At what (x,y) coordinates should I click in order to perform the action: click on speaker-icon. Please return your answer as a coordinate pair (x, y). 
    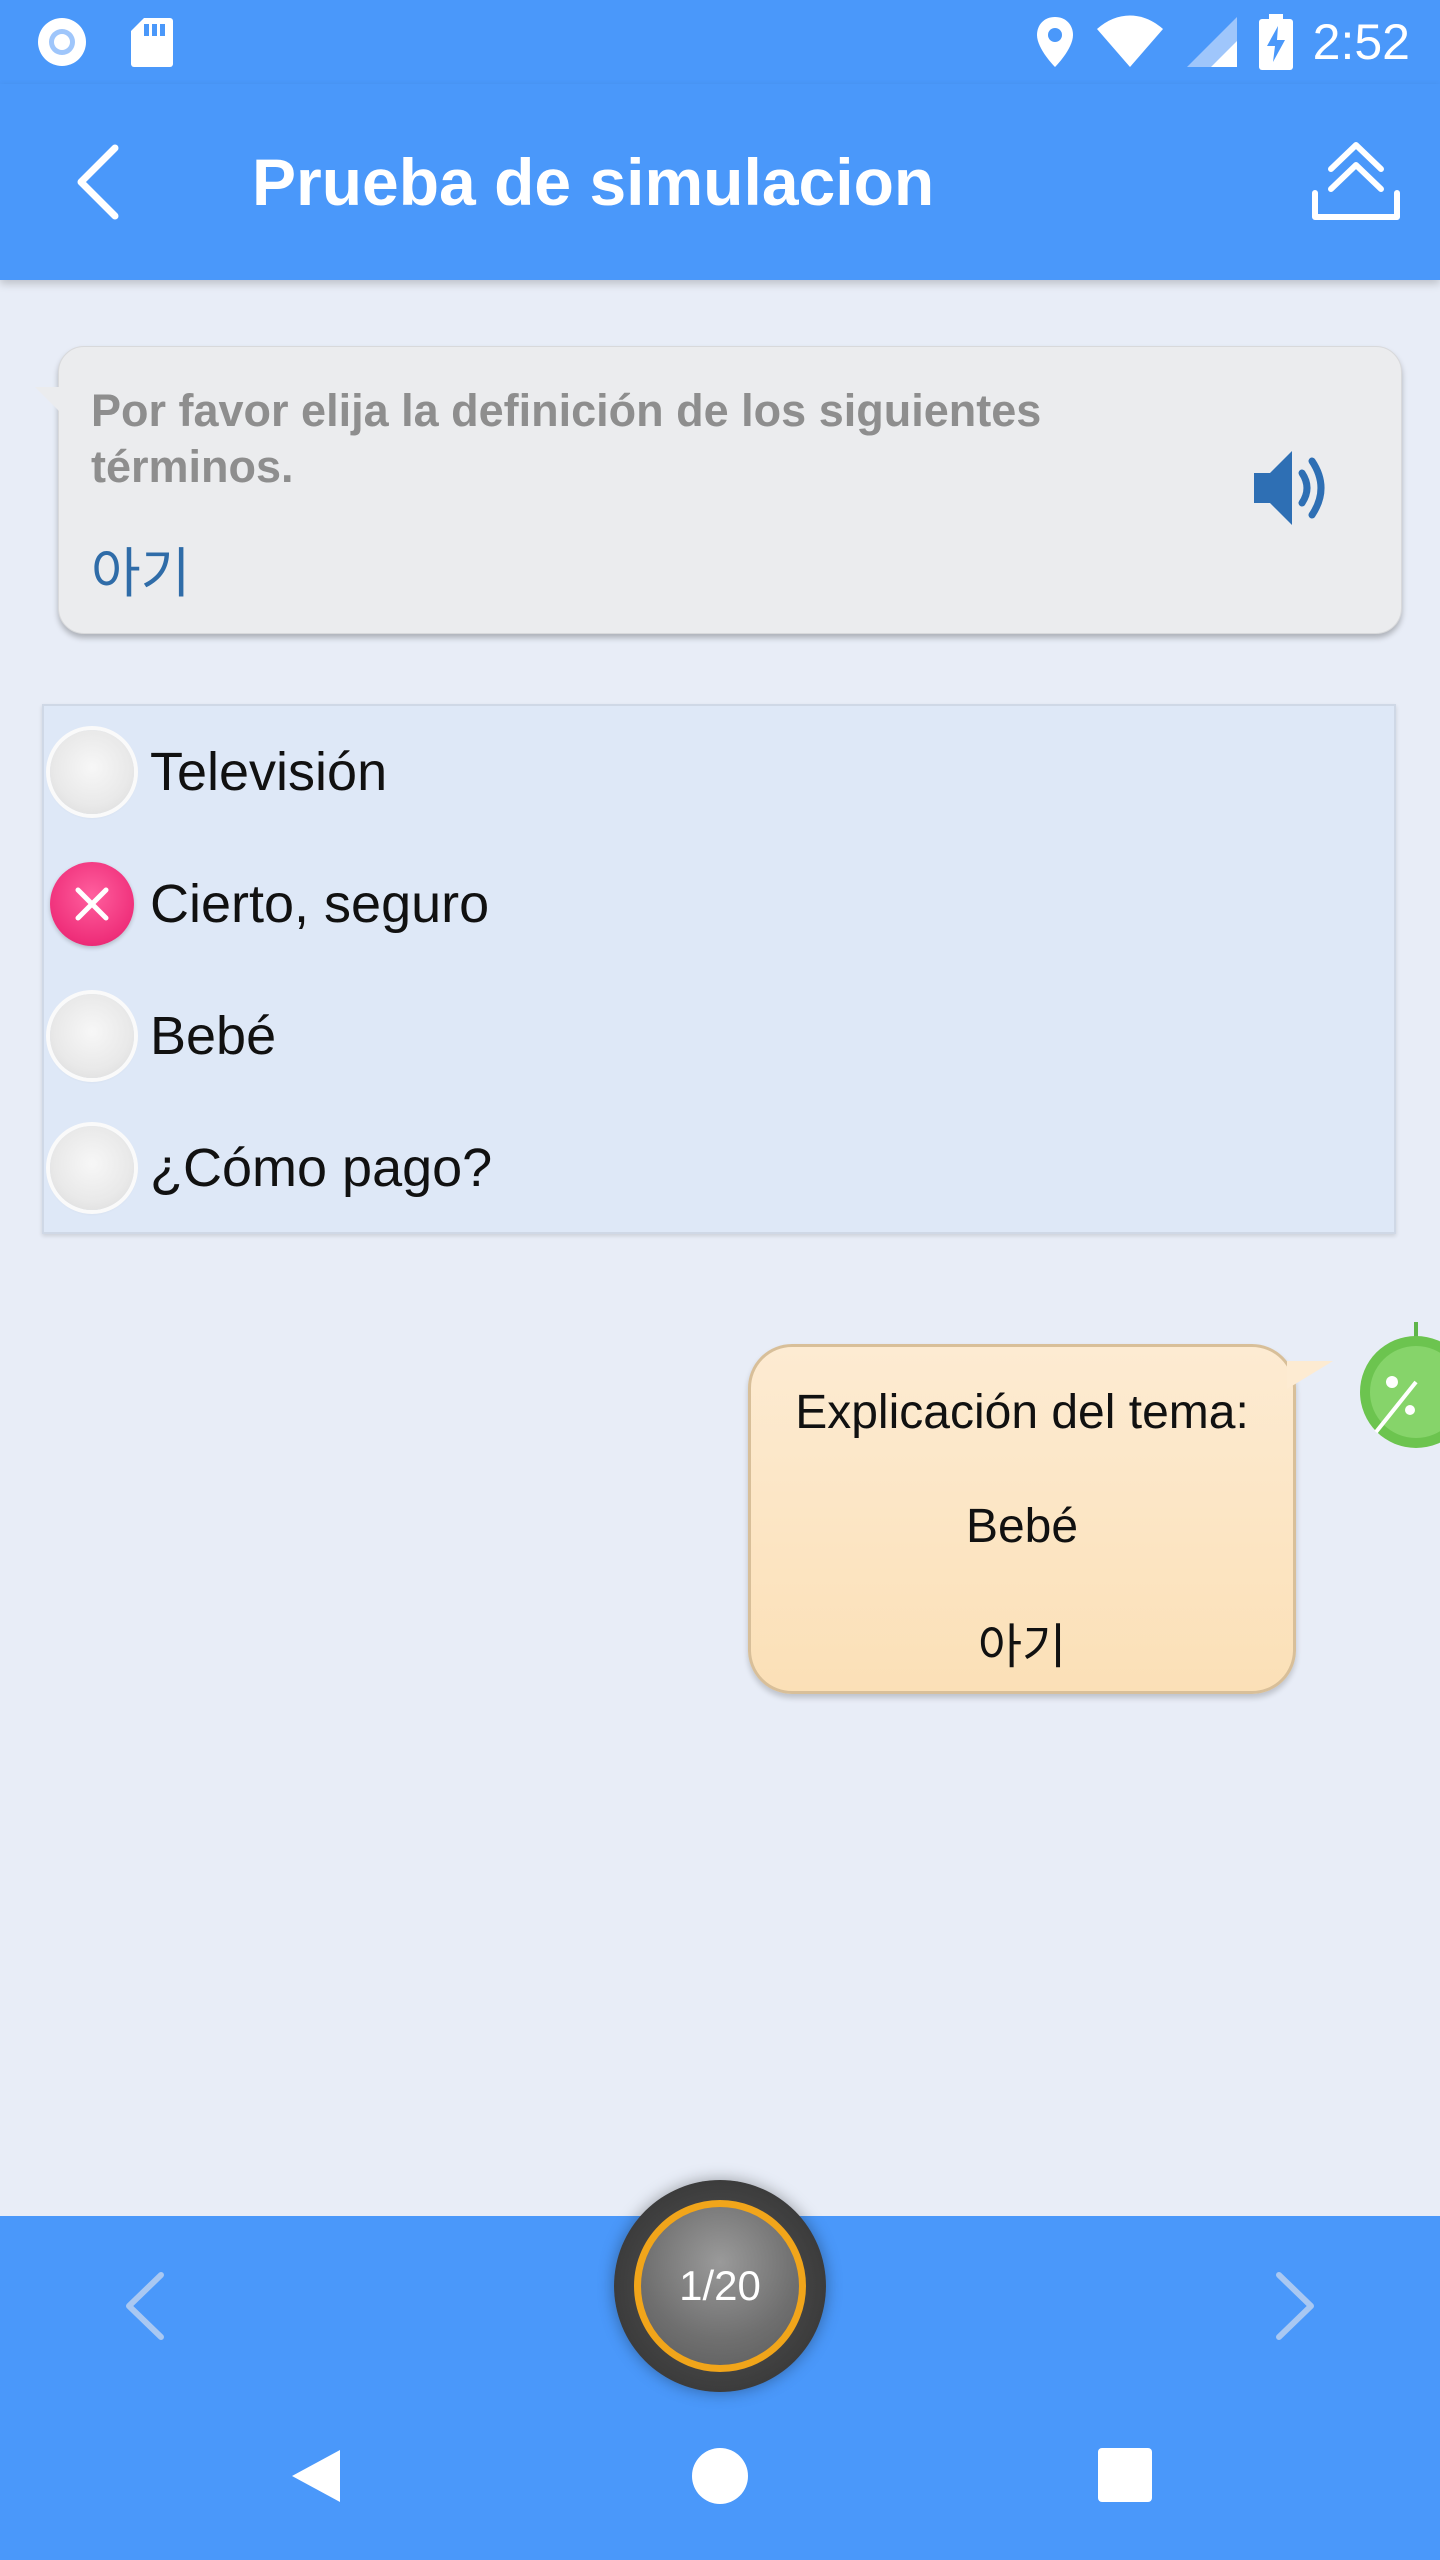
    Looking at the image, I should click on (1289, 488).